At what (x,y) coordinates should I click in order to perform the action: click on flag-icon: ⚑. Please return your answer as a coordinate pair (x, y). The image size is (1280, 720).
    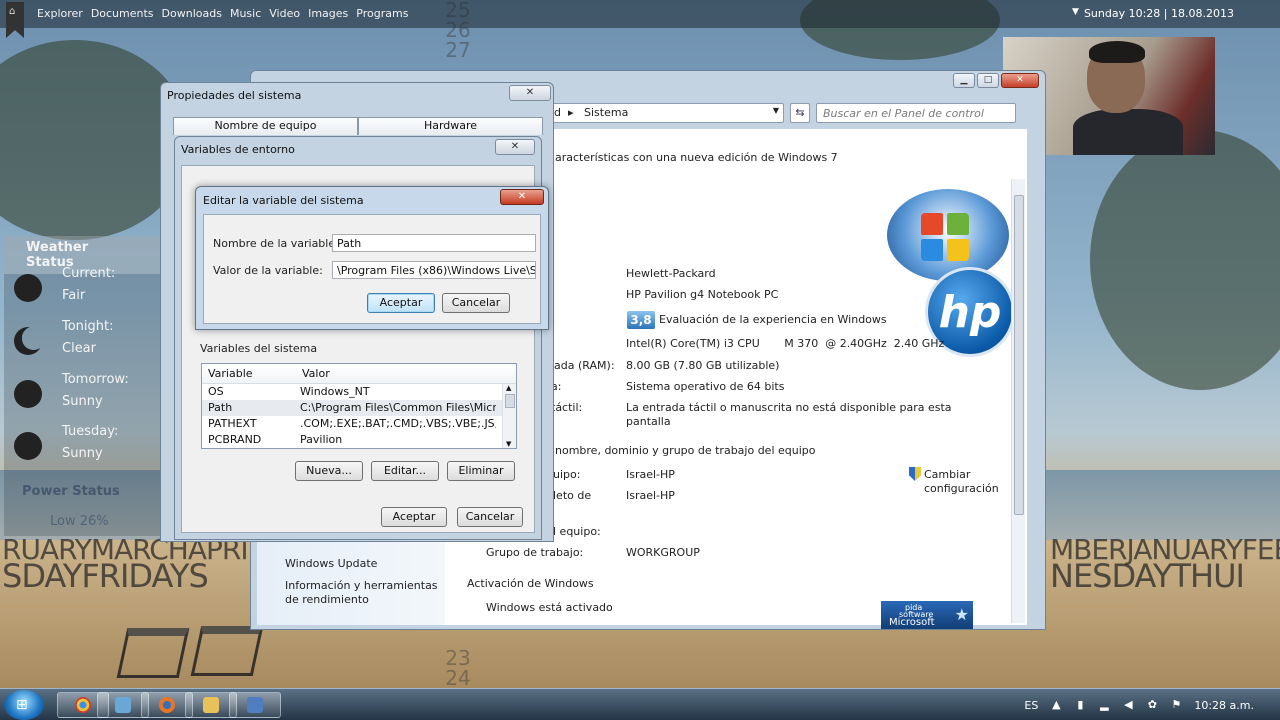
    Looking at the image, I should click on (1176, 705).